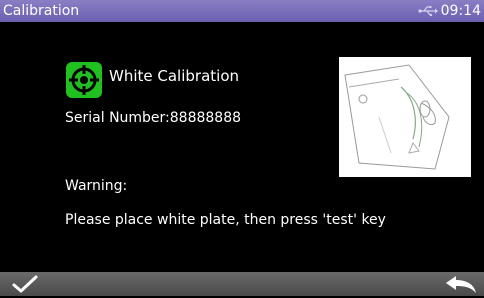 The width and height of the screenshot is (484, 298). What do you see at coordinates (460, 11) in the screenshot?
I see `clock: 09:14` at bounding box center [460, 11].